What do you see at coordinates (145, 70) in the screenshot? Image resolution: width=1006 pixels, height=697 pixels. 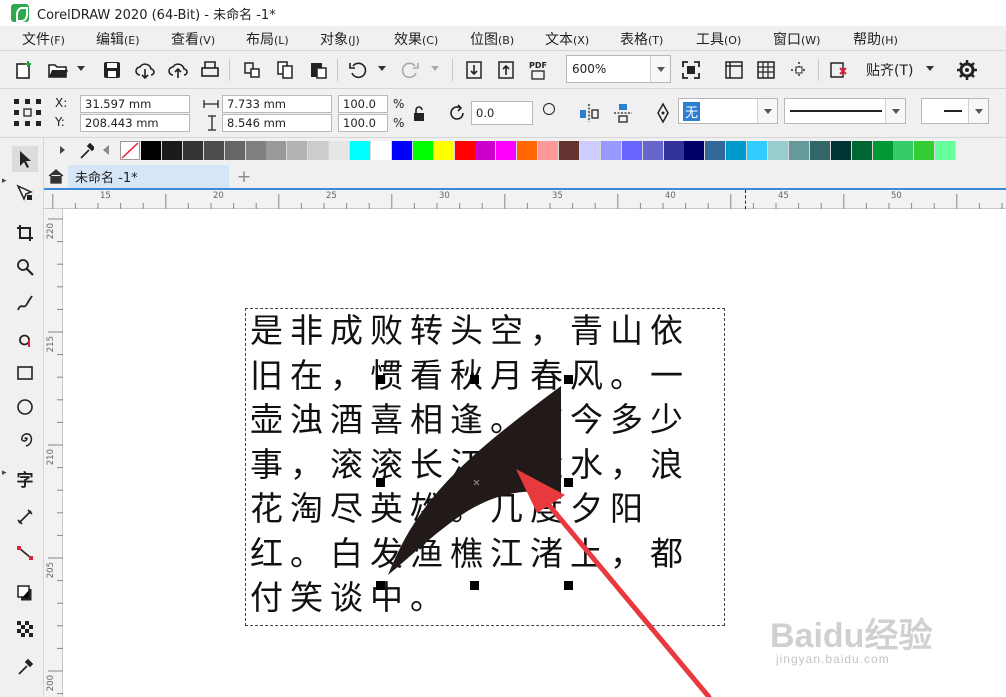 I see `cloud-download-icon` at bounding box center [145, 70].